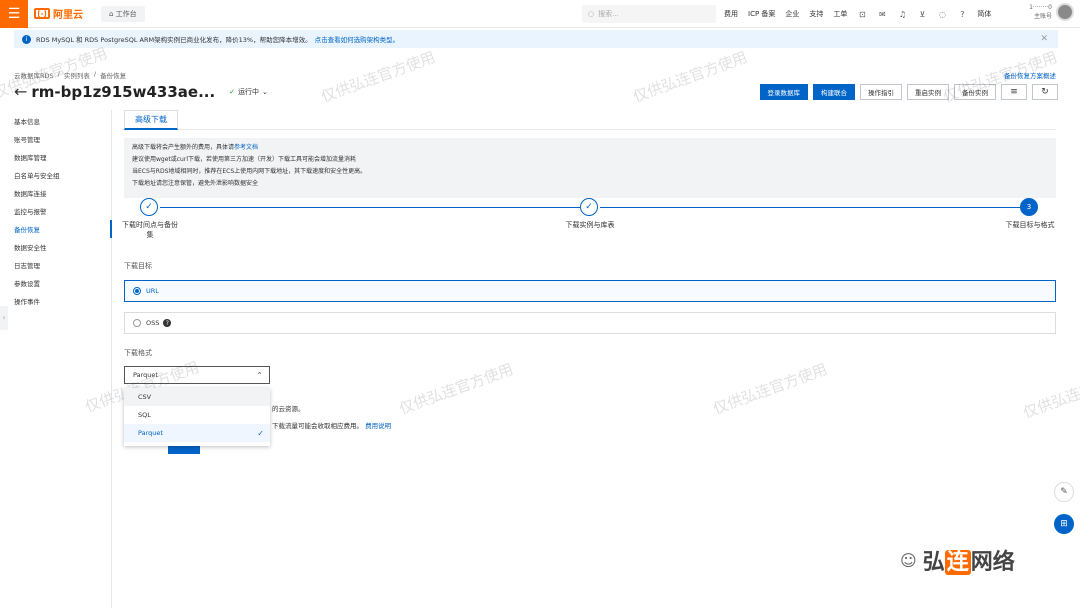  I want to click on format-select-value: Parquet, so click(145, 375).